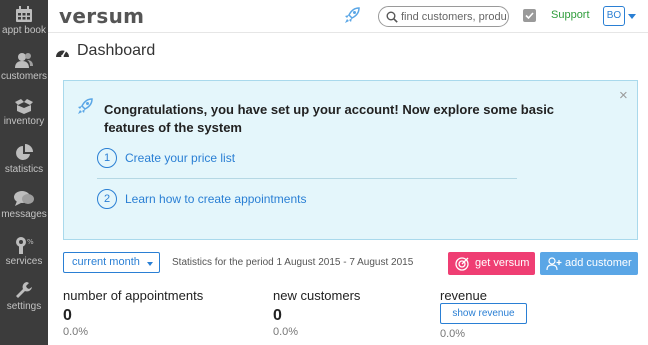 The height and width of the screenshot is (345, 648). What do you see at coordinates (24, 261) in the screenshot?
I see `sidebar-item-label: services` at bounding box center [24, 261].